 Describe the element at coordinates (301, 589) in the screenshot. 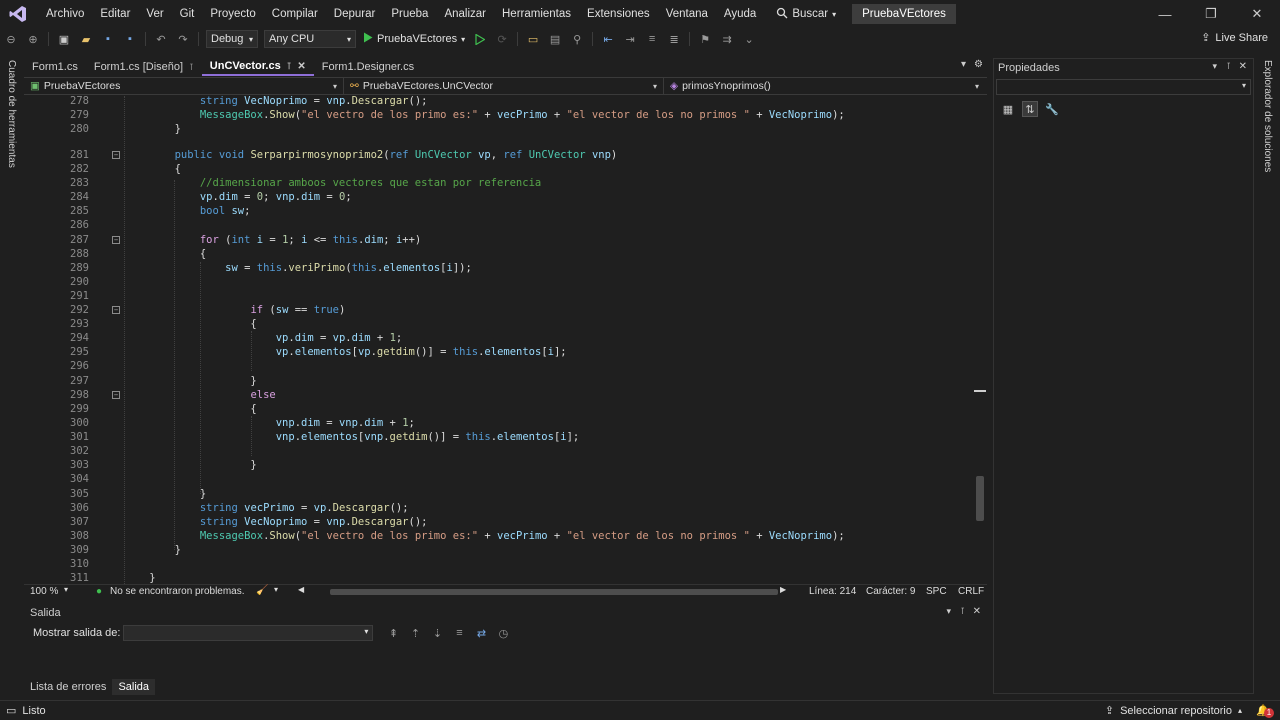

I see `scroll-left-icon: ◀` at that location.